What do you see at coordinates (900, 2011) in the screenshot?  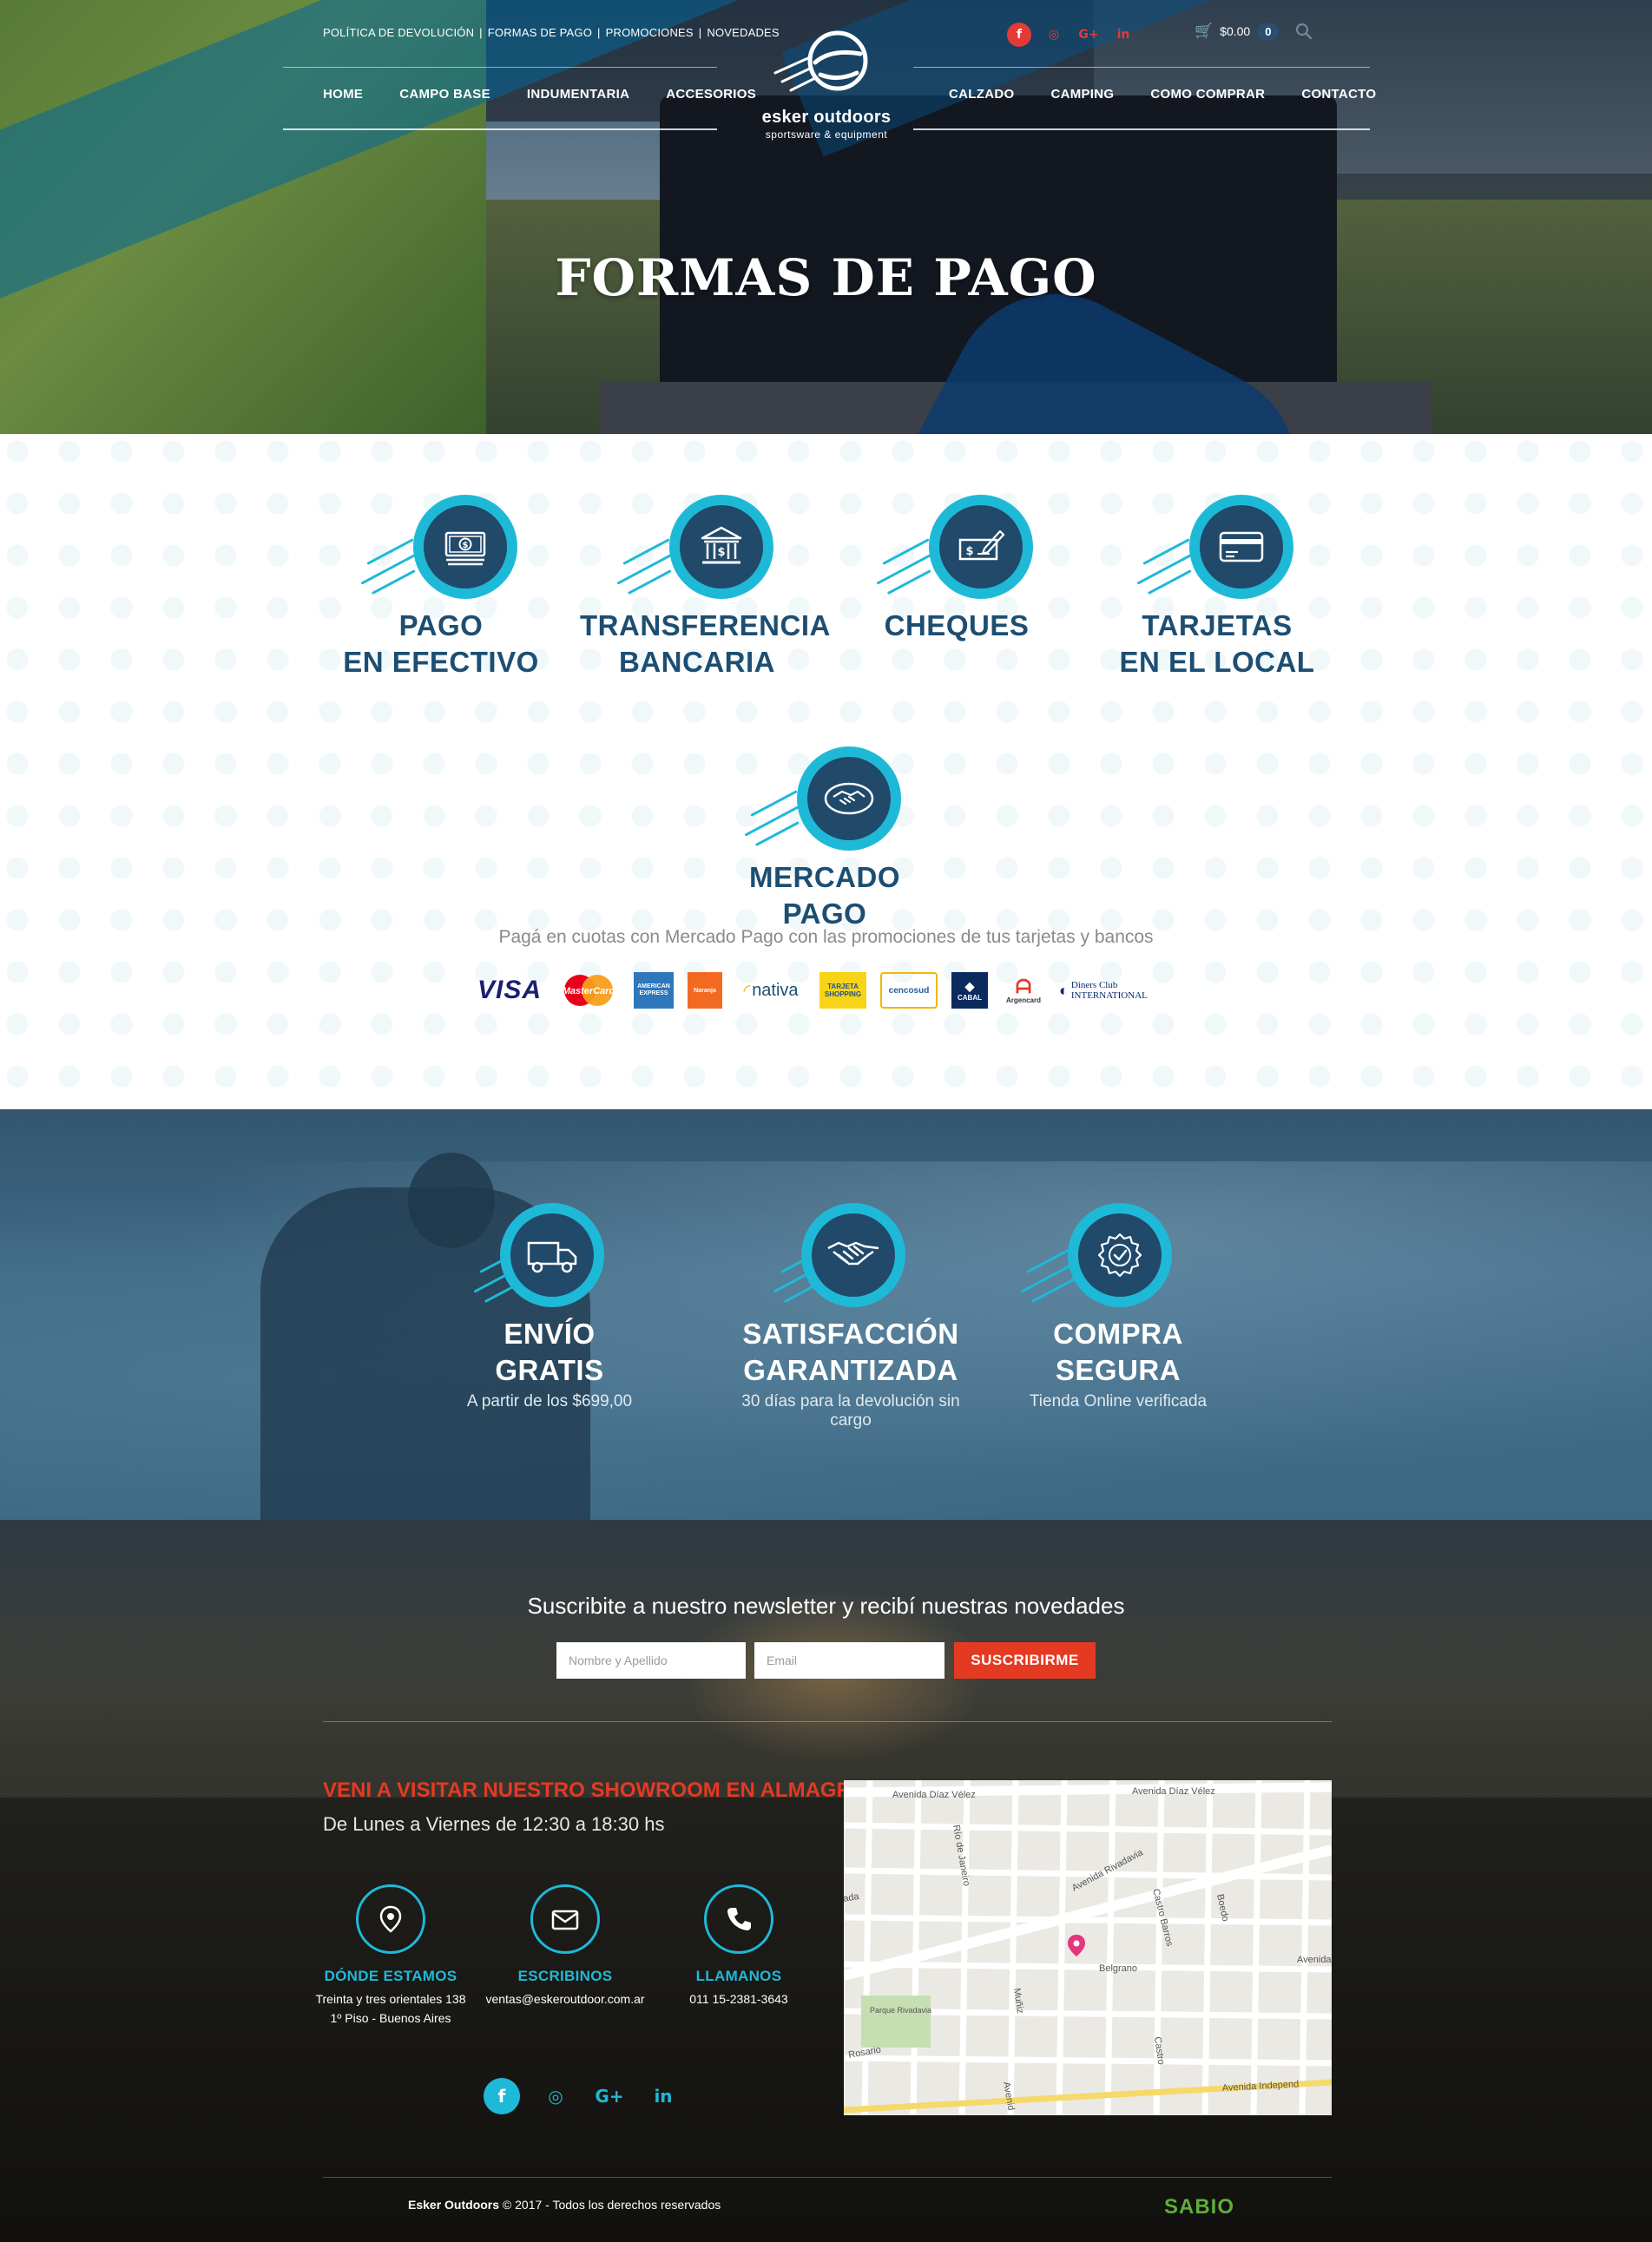 I see `svg-text: Parque Rivadavia` at bounding box center [900, 2011].